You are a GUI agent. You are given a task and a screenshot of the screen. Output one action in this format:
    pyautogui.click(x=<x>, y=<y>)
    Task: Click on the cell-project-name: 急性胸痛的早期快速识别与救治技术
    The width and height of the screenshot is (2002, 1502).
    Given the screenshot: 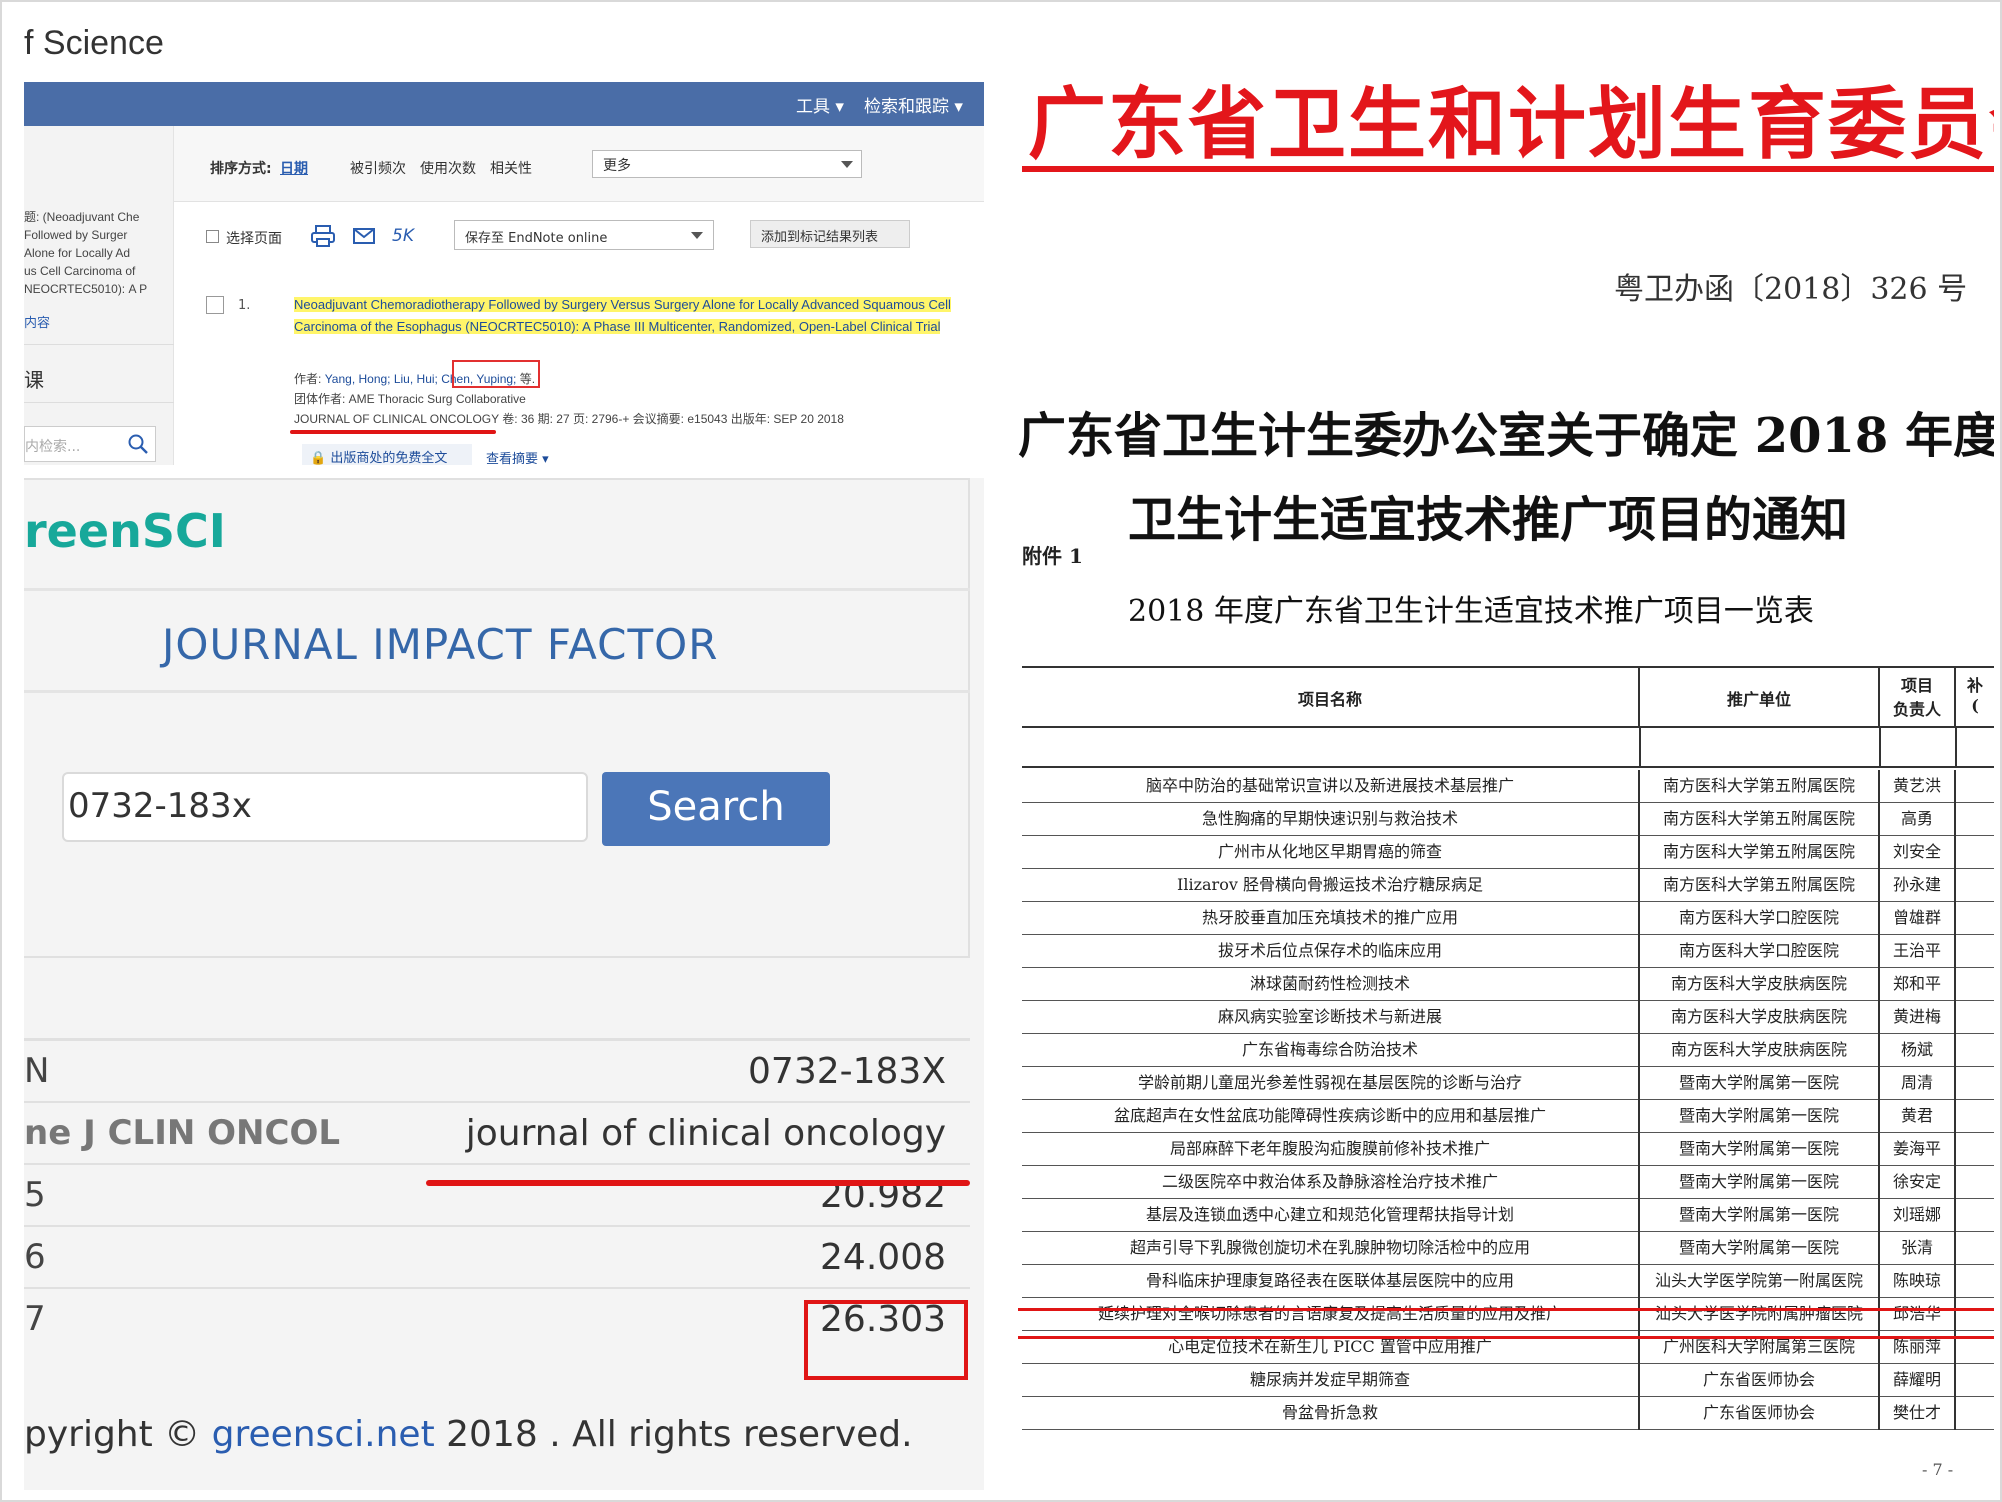 What is the action you would take?
    pyautogui.click(x=1331, y=819)
    